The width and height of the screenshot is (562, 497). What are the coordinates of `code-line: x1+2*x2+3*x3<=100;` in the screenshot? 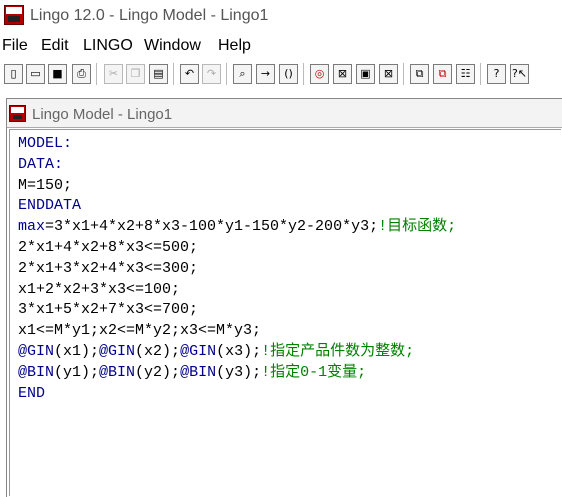 It's located at (237, 290).